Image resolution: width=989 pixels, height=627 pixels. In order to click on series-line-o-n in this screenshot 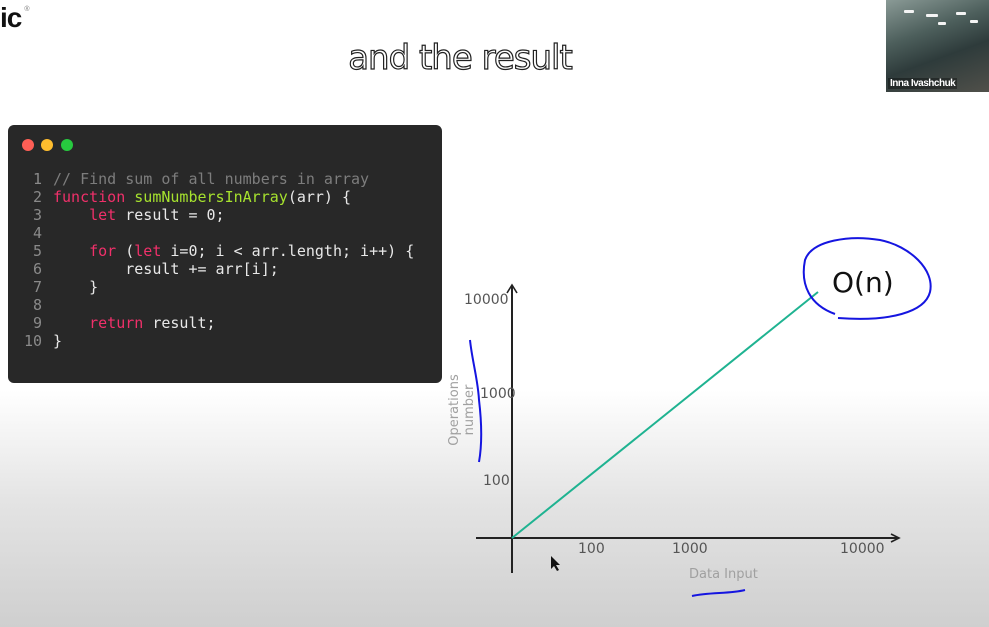, I will do `click(665, 415)`.